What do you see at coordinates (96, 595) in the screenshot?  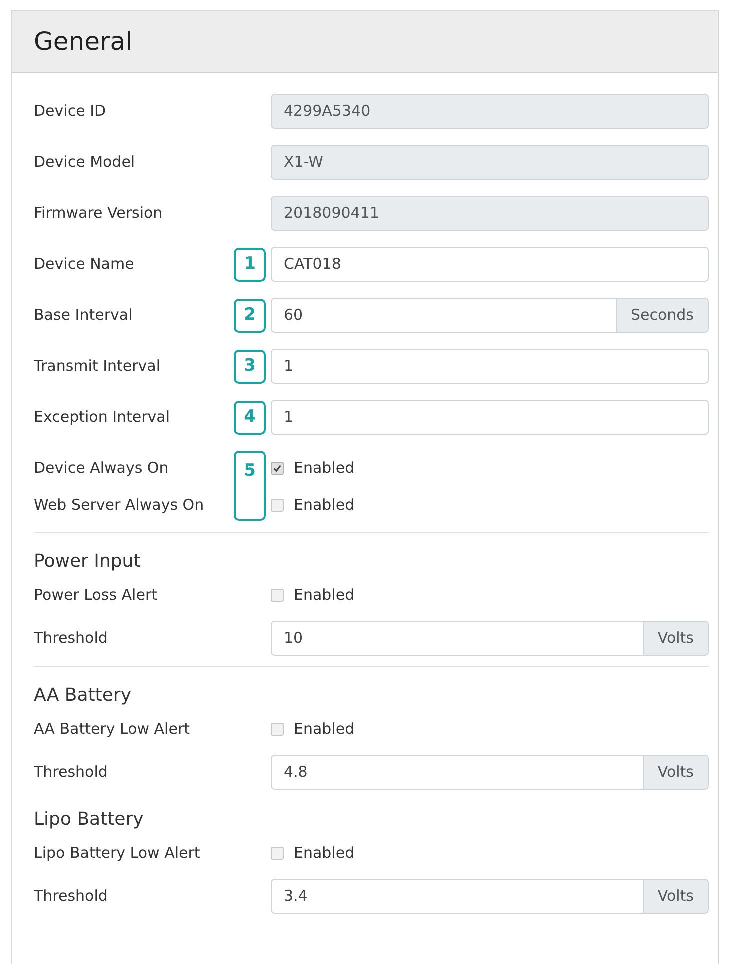 I see `field-label: Power Loss Alert` at bounding box center [96, 595].